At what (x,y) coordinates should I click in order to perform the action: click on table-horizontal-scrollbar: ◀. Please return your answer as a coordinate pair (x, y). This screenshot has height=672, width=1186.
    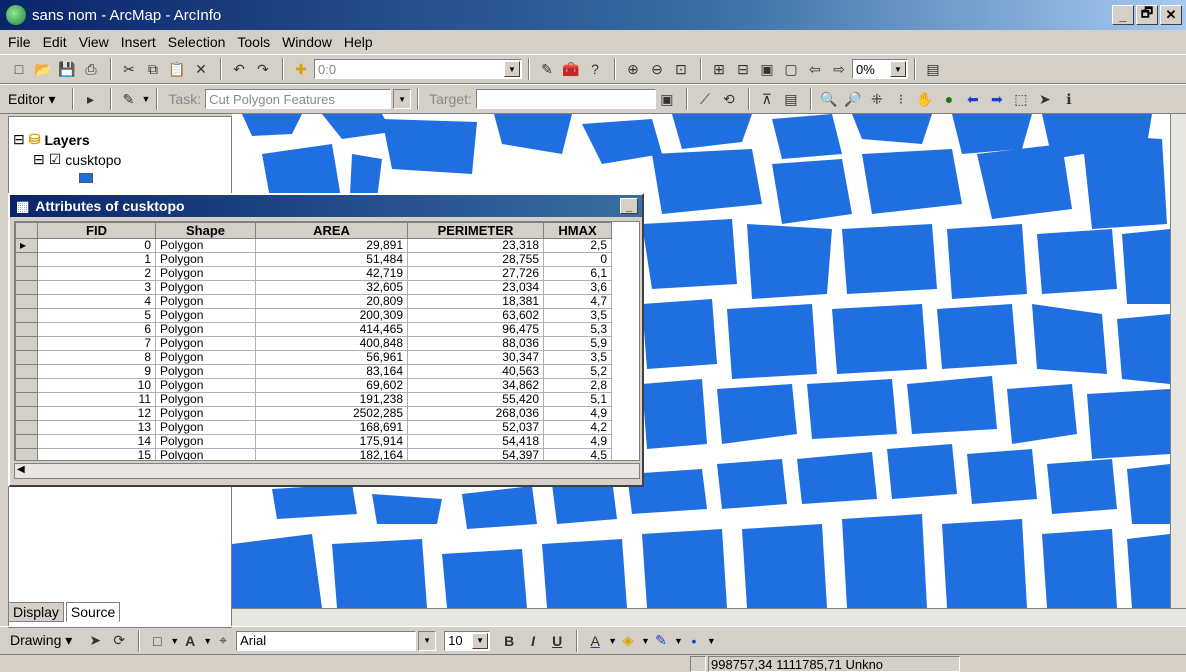
    Looking at the image, I should click on (327, 471).